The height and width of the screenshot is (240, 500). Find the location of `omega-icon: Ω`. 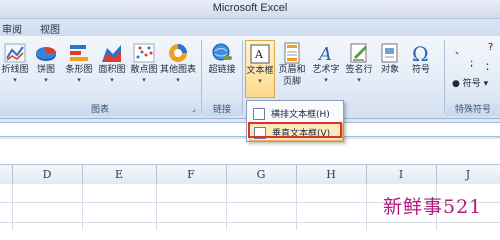

omega-icon: Ω is located at coordinates (420, 53).